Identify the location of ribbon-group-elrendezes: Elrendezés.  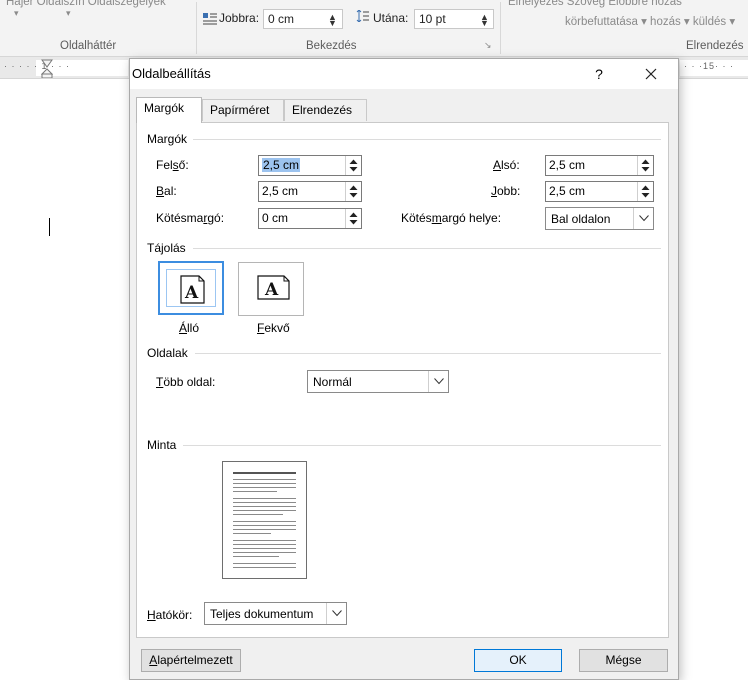
(715, 46).